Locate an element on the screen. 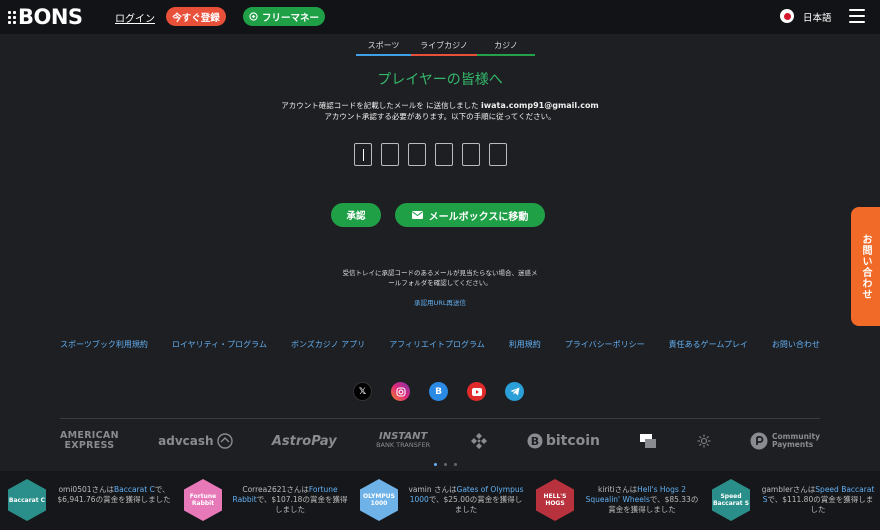 The width and height of the screenshot is (880, 530). footer-link-sportsbook-terms: スポーツブック利用規約 is located at coordinates (104, 344).